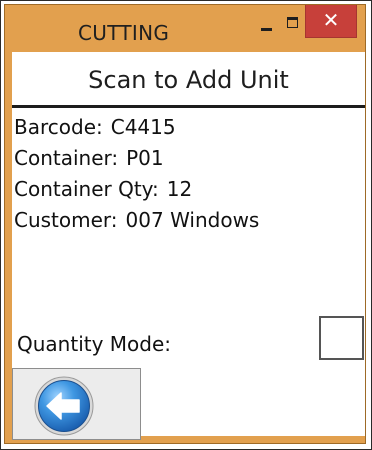 This screenshot has width=372, height=450. Describe the element at coordinates (64, 406) in the screenshot. I see `back-arrow-icon` at that location.